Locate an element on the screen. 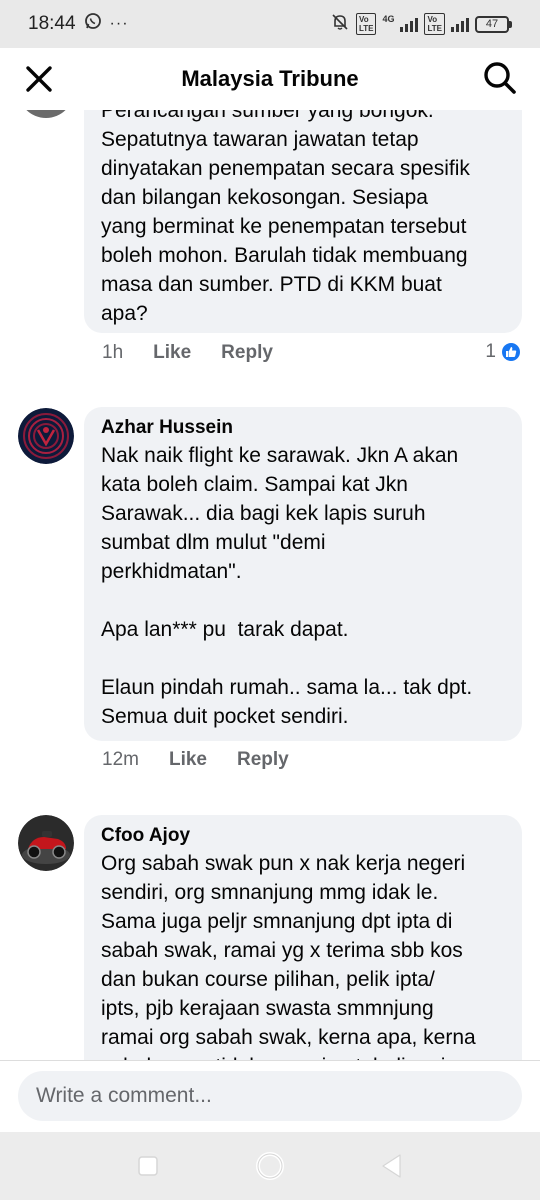 This screenshot has height=1200, width=540. whatsapp-icon is located at coordinates (93, 24).